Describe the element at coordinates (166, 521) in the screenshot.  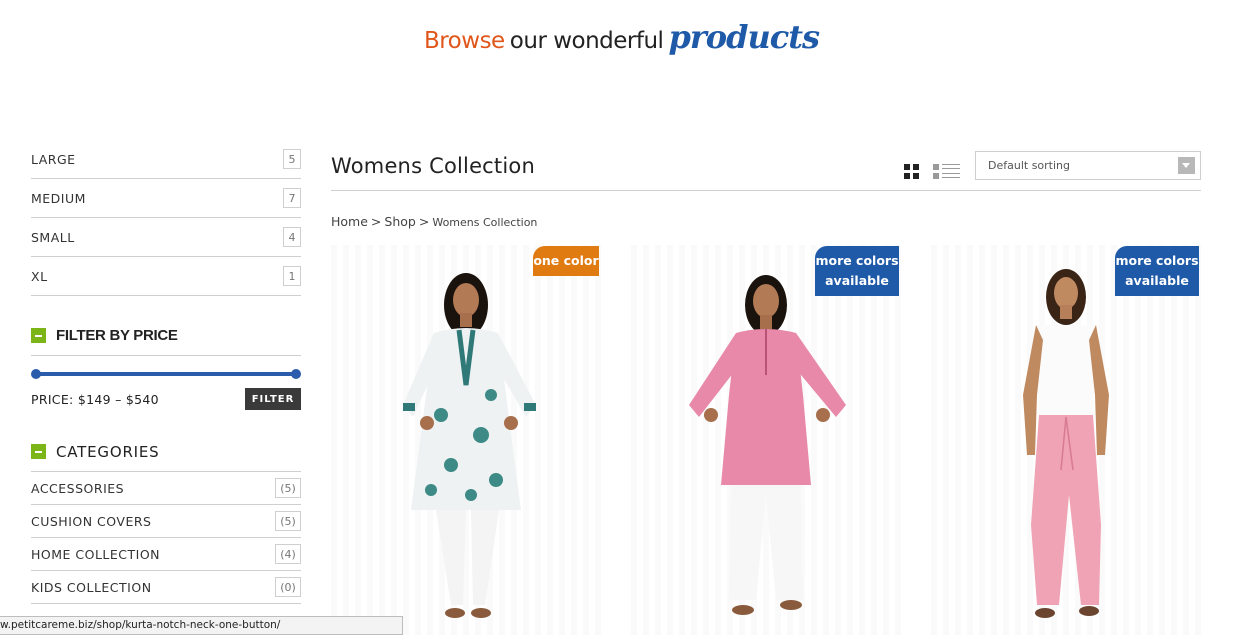
I see `category-item: CUSHION COVERS (5)` at that location.